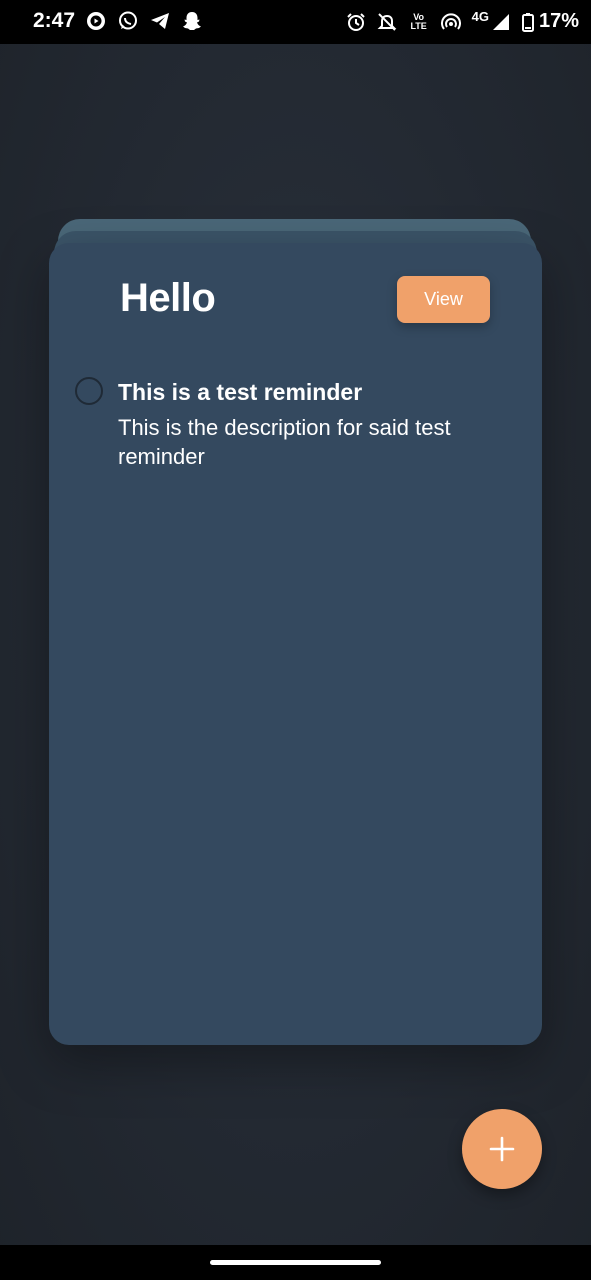  Describe the element at coordinates (160, 21) in the screenshot. I see `telegram-icon` at that location.